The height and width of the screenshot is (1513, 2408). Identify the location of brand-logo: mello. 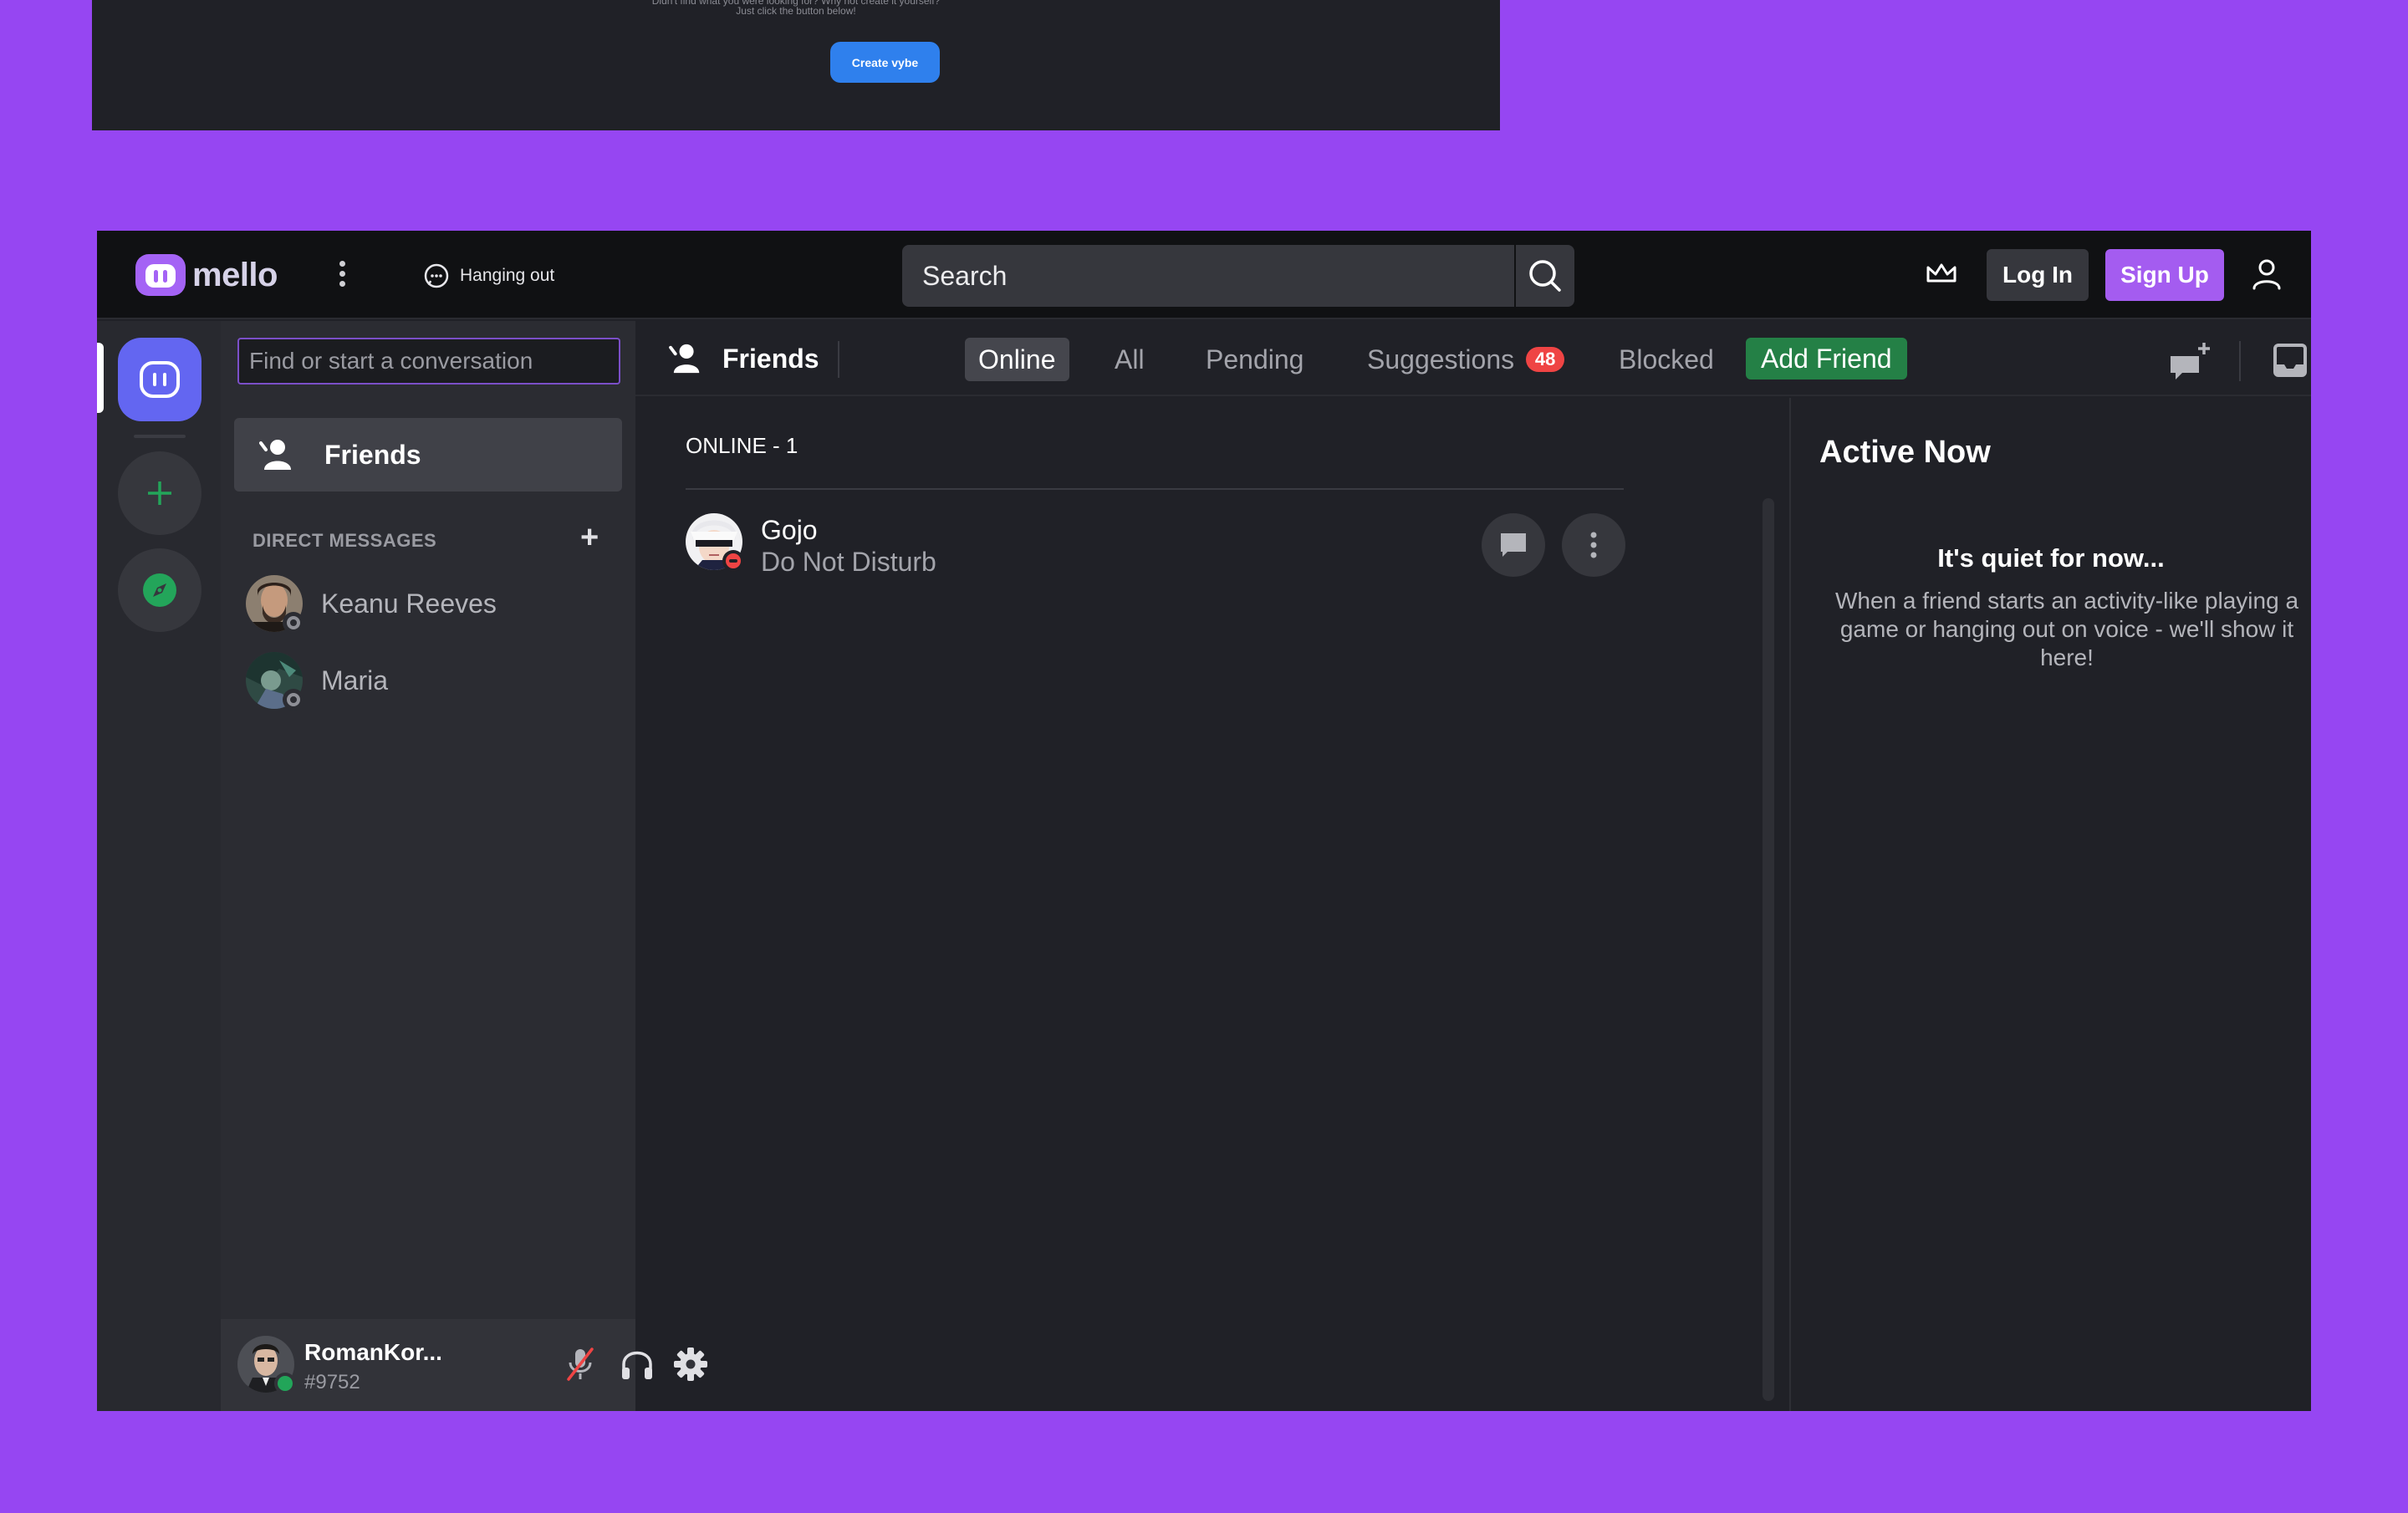
(206, 275).